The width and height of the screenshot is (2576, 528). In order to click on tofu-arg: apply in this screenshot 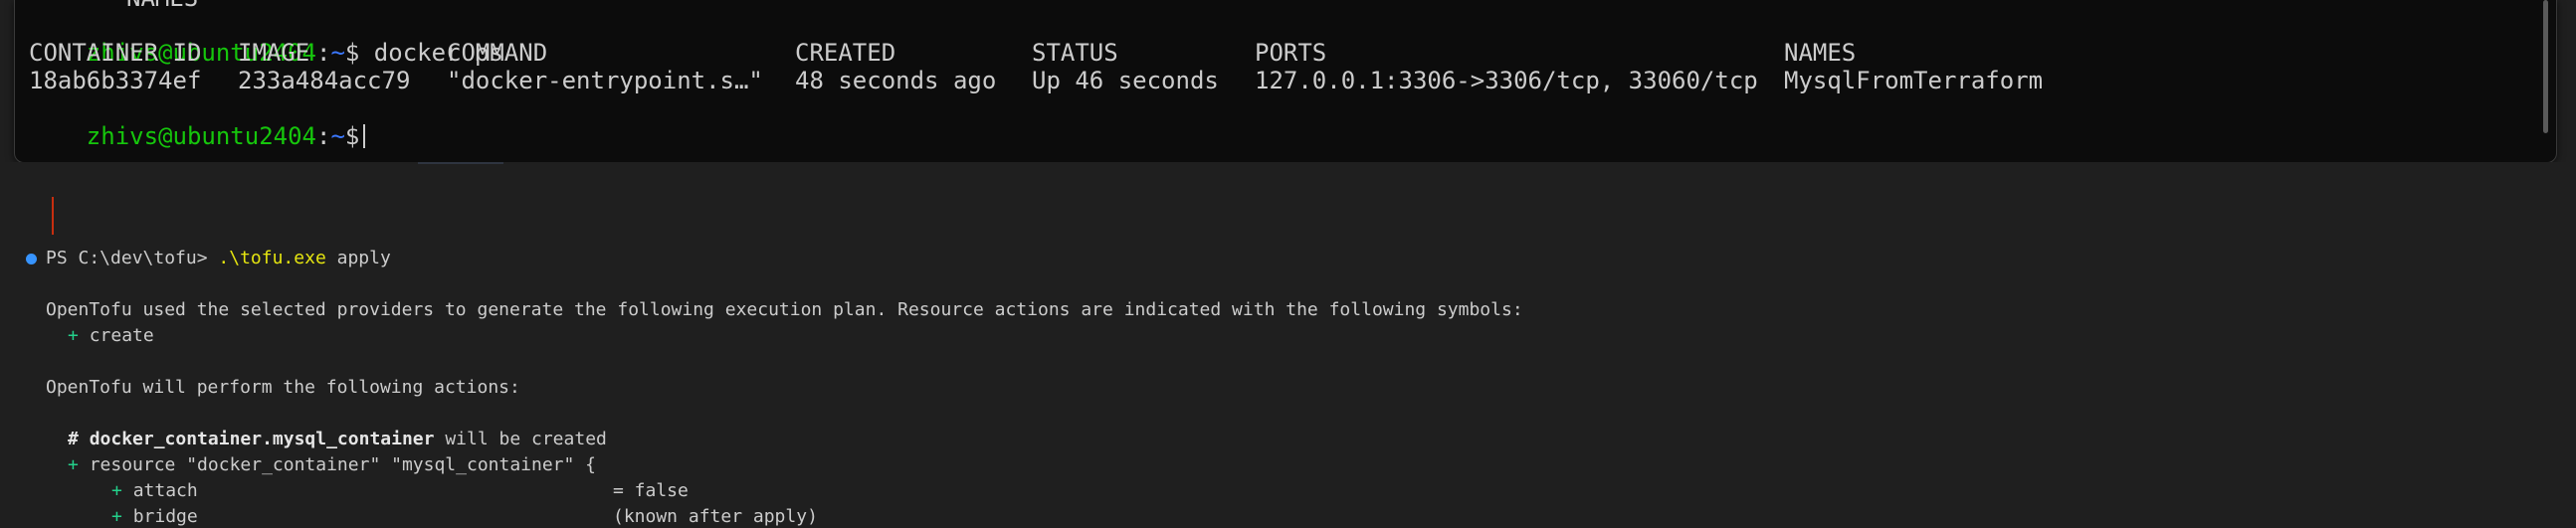, I will do `click(363, 258)`.